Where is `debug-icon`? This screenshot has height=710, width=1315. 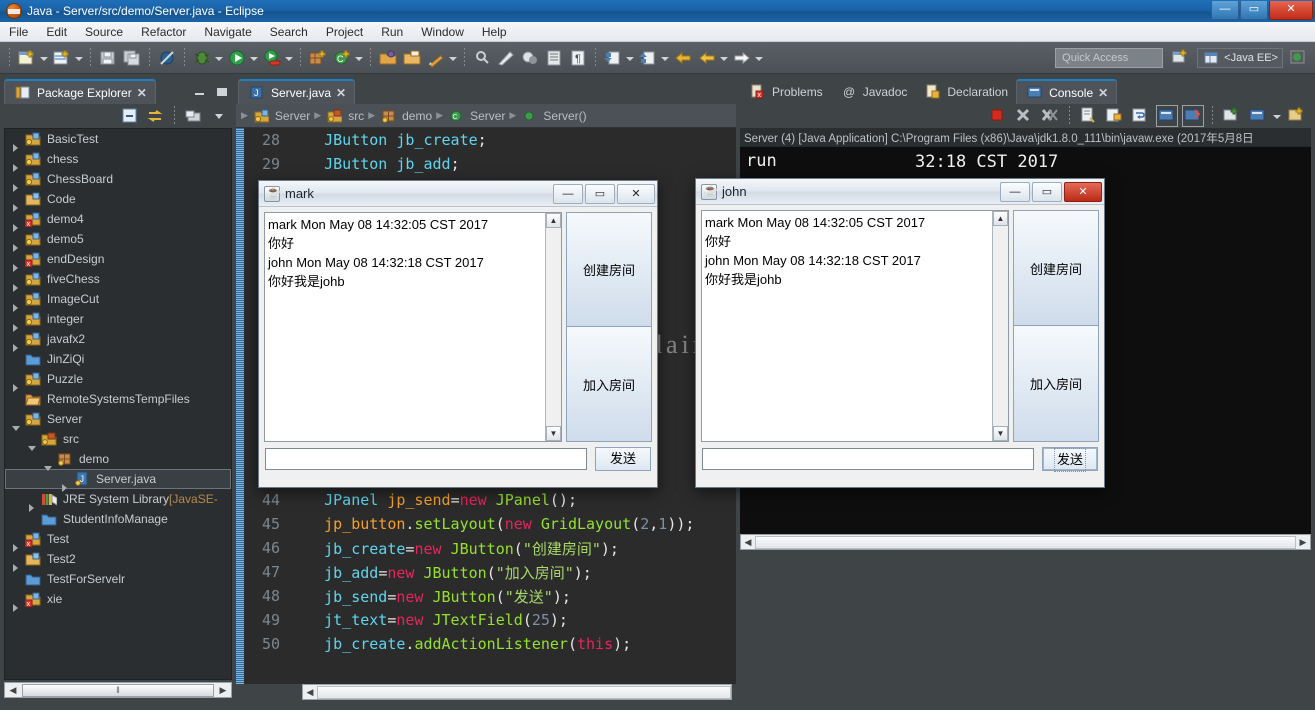
debug-icon is located at coordinates (202, 58).